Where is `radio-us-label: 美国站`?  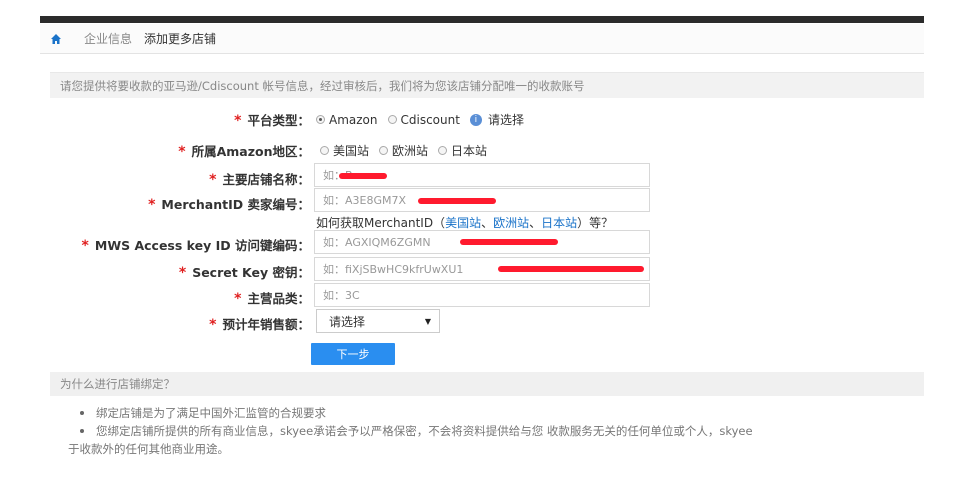
radio-us-label: 美国站 is located at coordinates (351, 151).